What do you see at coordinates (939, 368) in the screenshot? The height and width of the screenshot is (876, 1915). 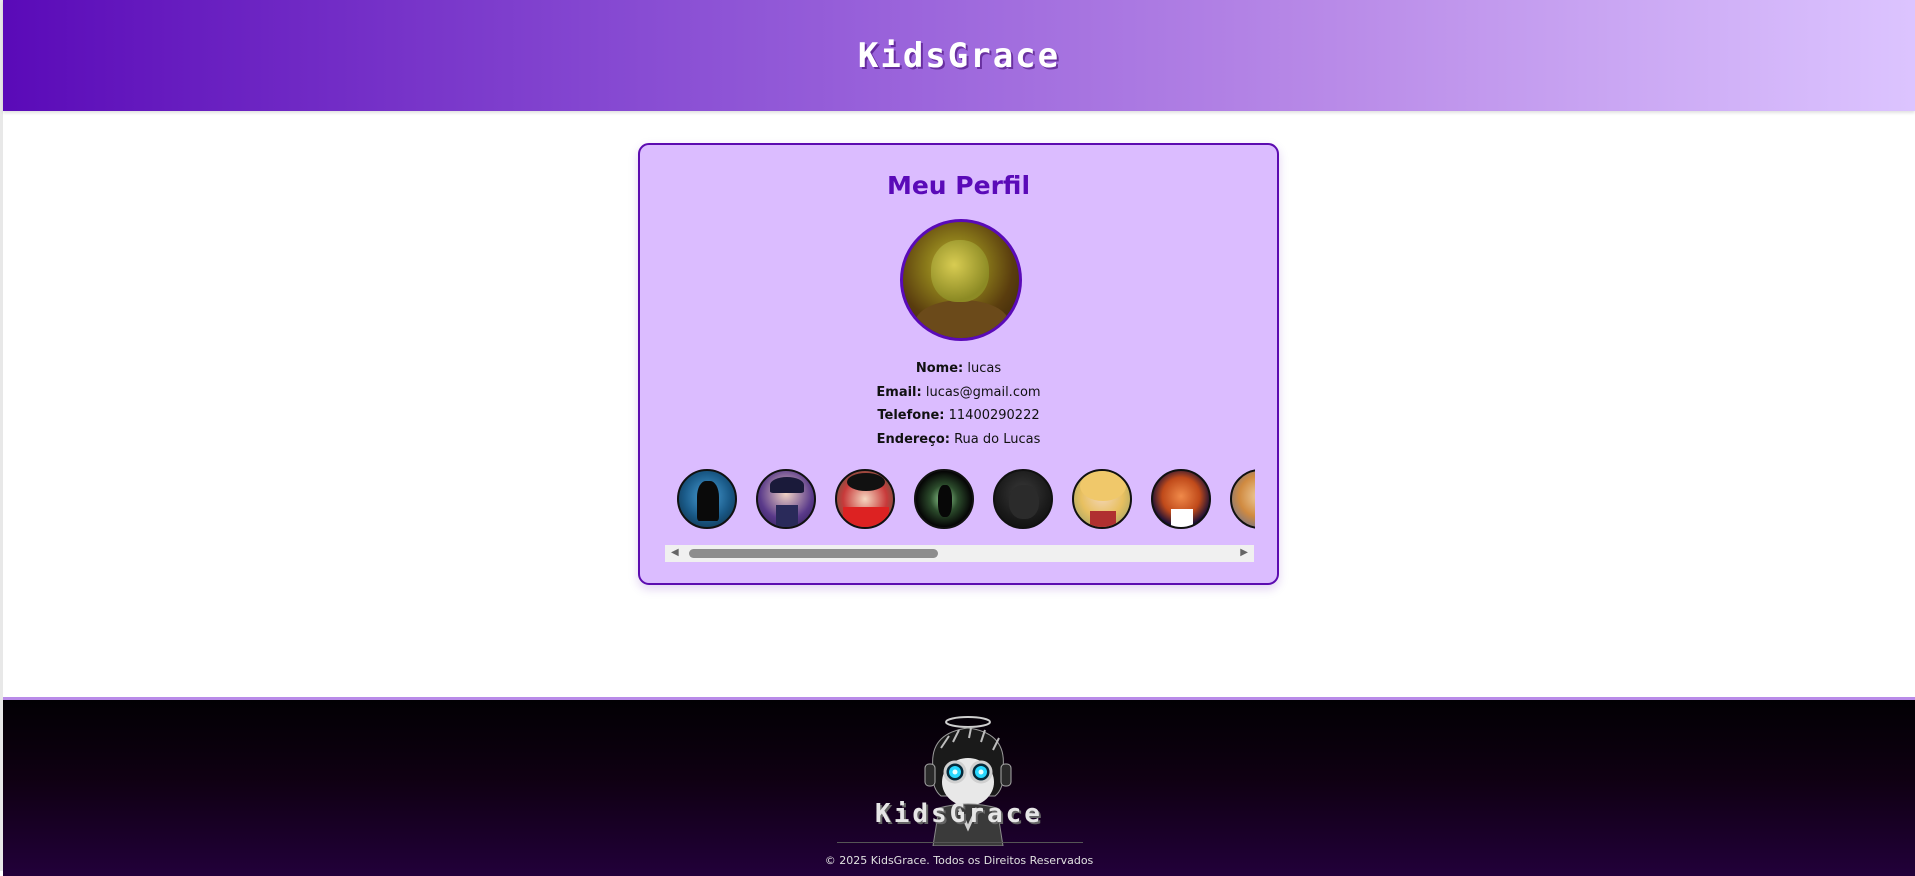 I see `name-label: Nome:` at bounding box center [939, 368].